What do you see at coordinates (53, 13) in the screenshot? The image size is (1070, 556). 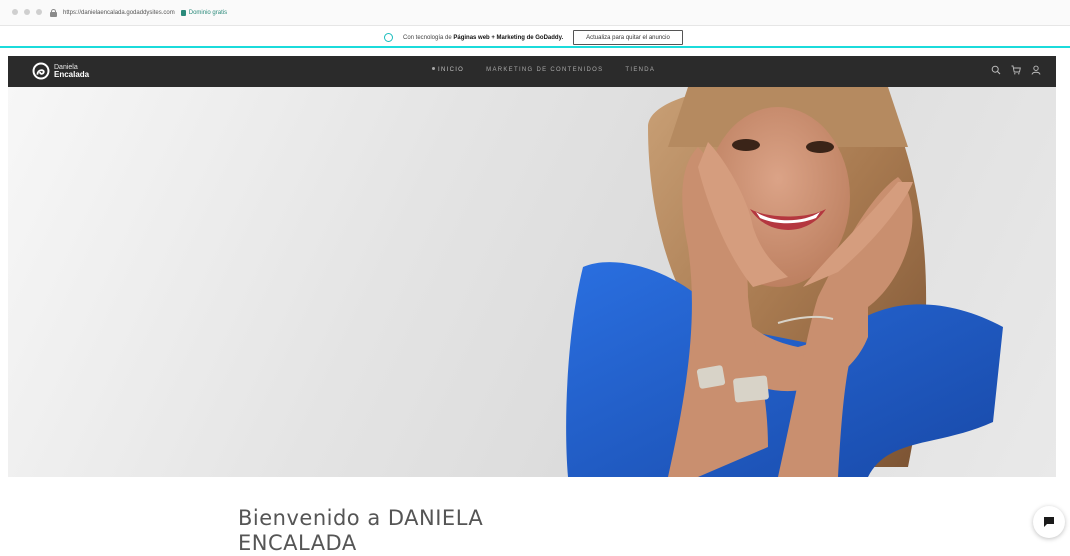 I see `lock-icon` at bounding box center [53, 13].